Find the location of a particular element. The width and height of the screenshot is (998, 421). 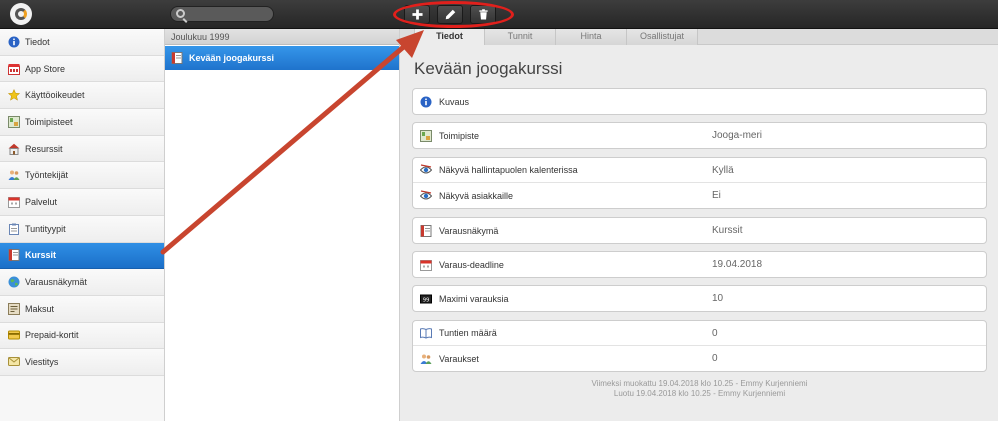

app-logo is located at coordinates (21, 14).